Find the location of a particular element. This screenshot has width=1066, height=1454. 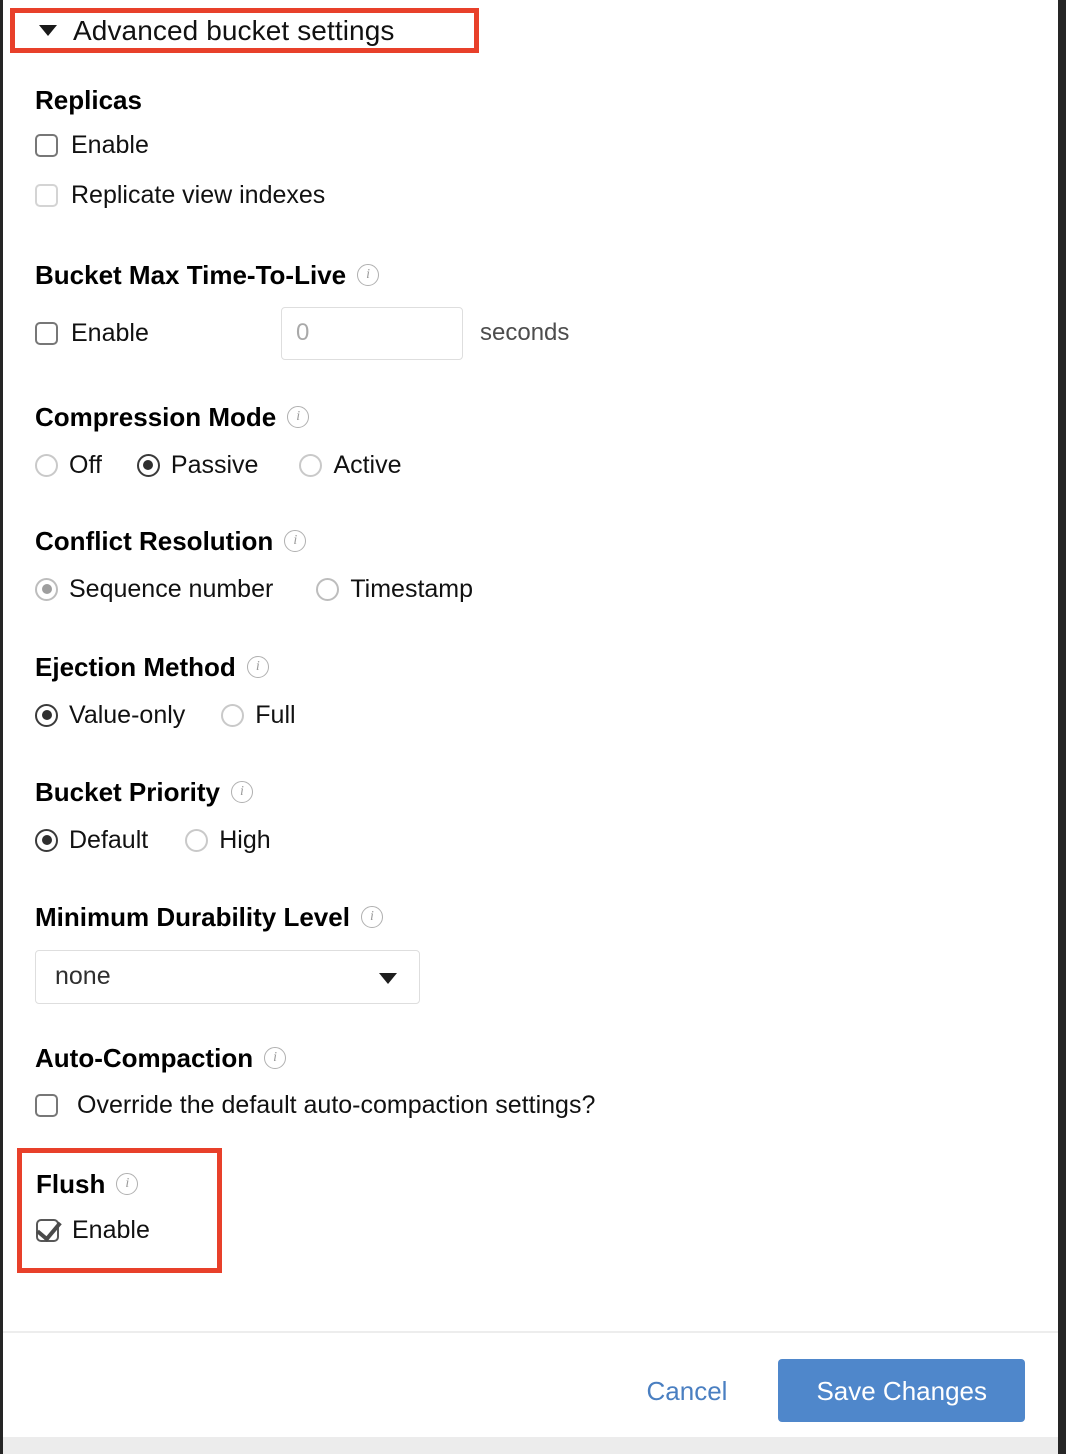

window-bottom-edge is located at coordinates (530, 1445).